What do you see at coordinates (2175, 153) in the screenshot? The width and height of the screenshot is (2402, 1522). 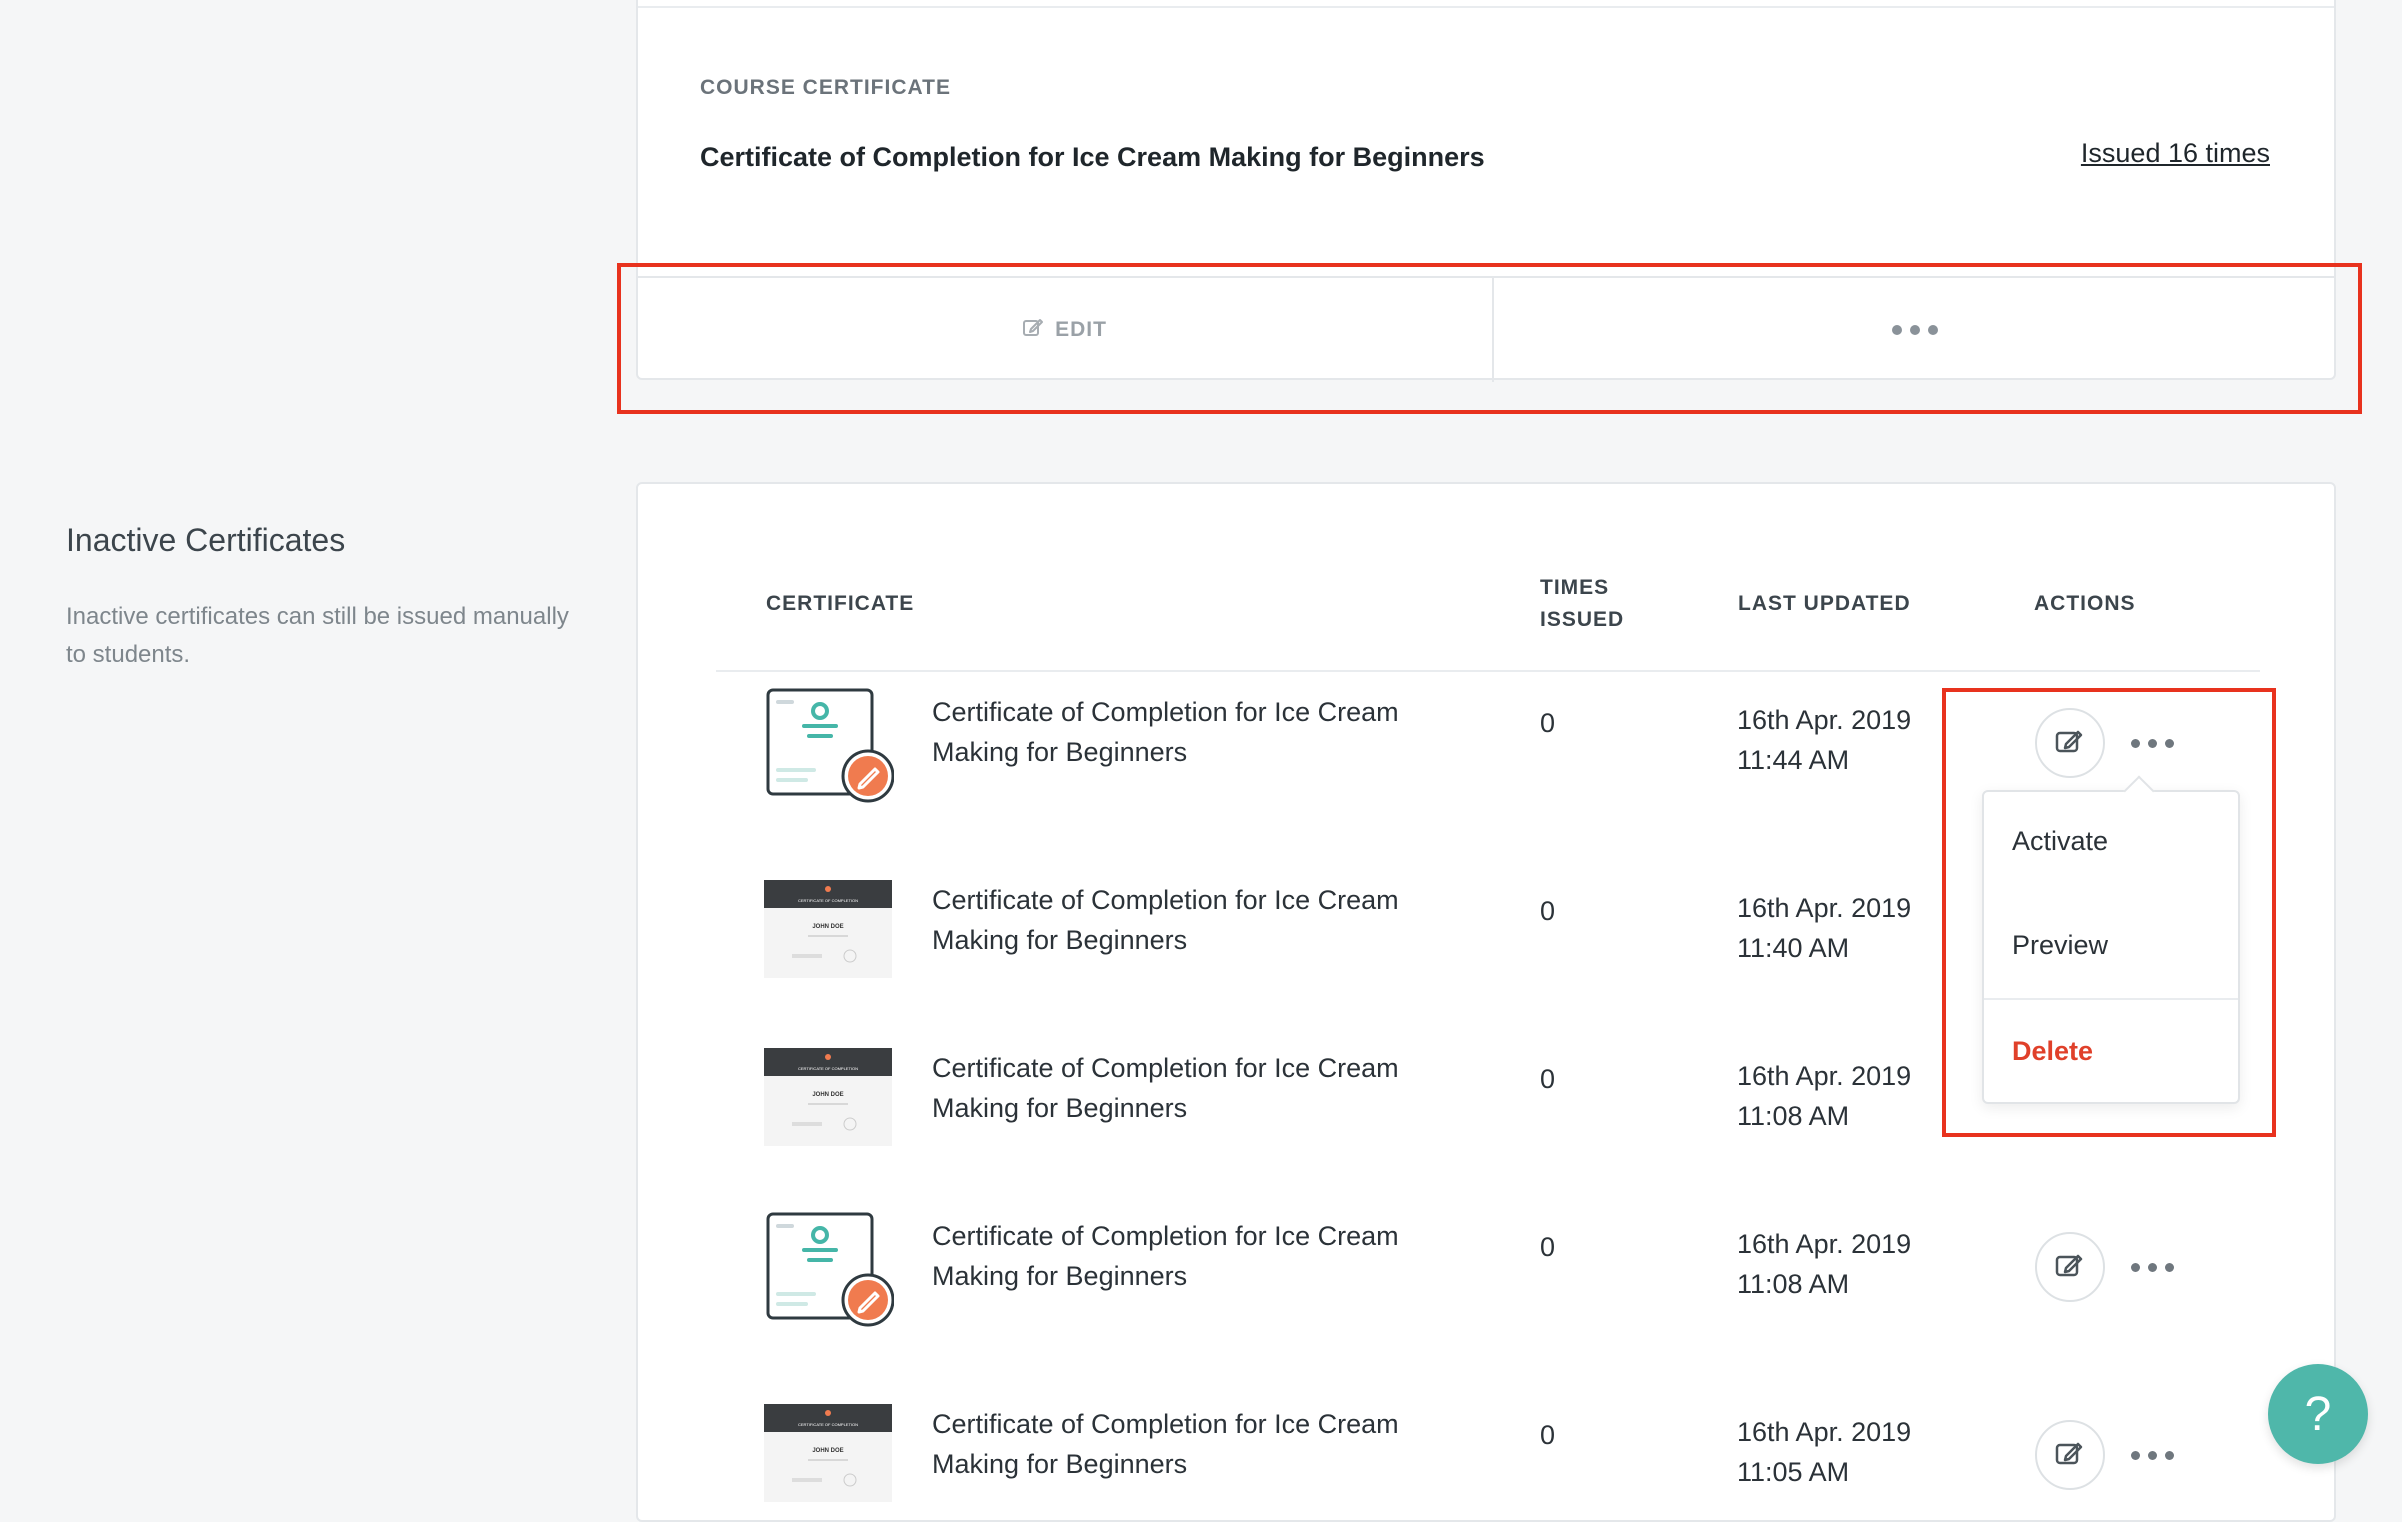 I see `issued-times-link: Issued 16 times` at bounding box center [2175, 153].